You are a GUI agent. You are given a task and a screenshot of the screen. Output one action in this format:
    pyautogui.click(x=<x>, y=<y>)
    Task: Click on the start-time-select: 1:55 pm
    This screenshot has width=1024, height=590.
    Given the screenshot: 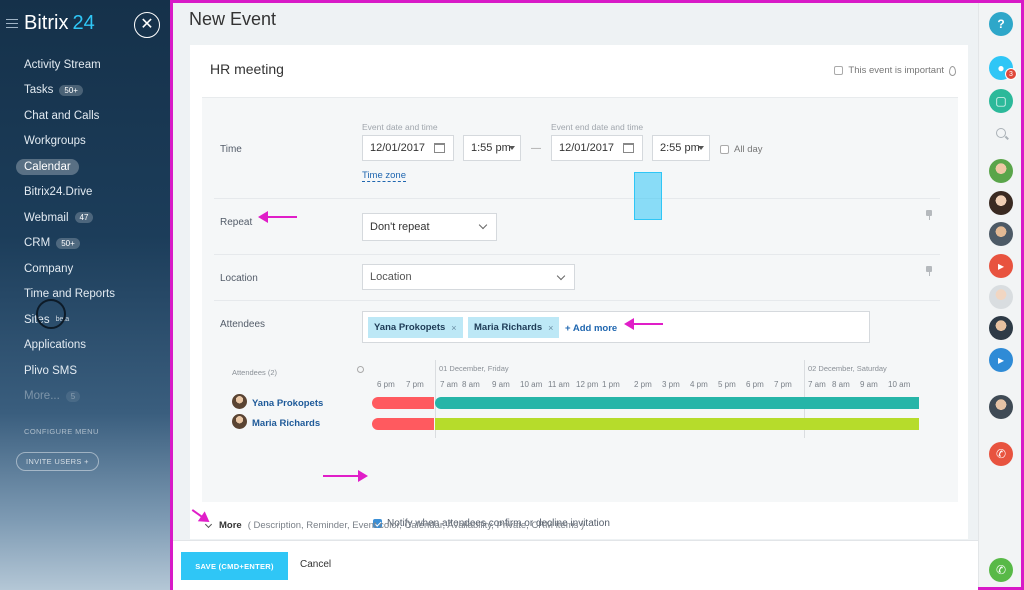 What is the action you would take?
    pyautogui.click(x=492, y=148)
    